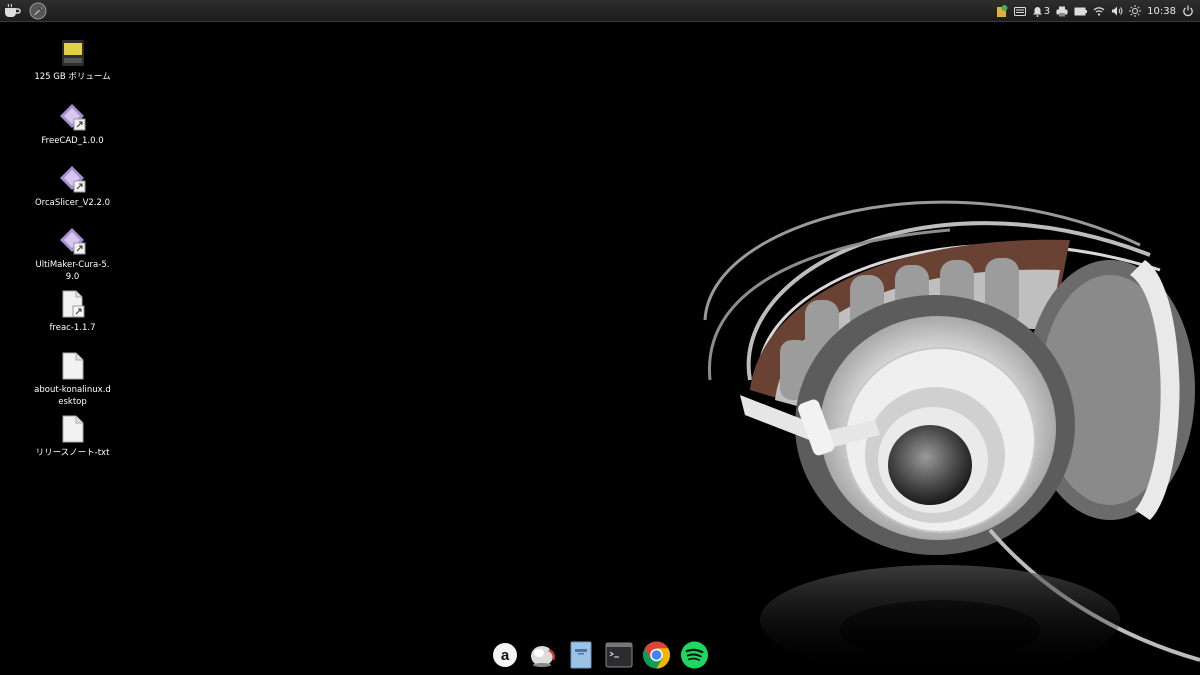  Describe the element at coordinates (1062, 11) in the screenshot. I see `printer-icon` at that location.